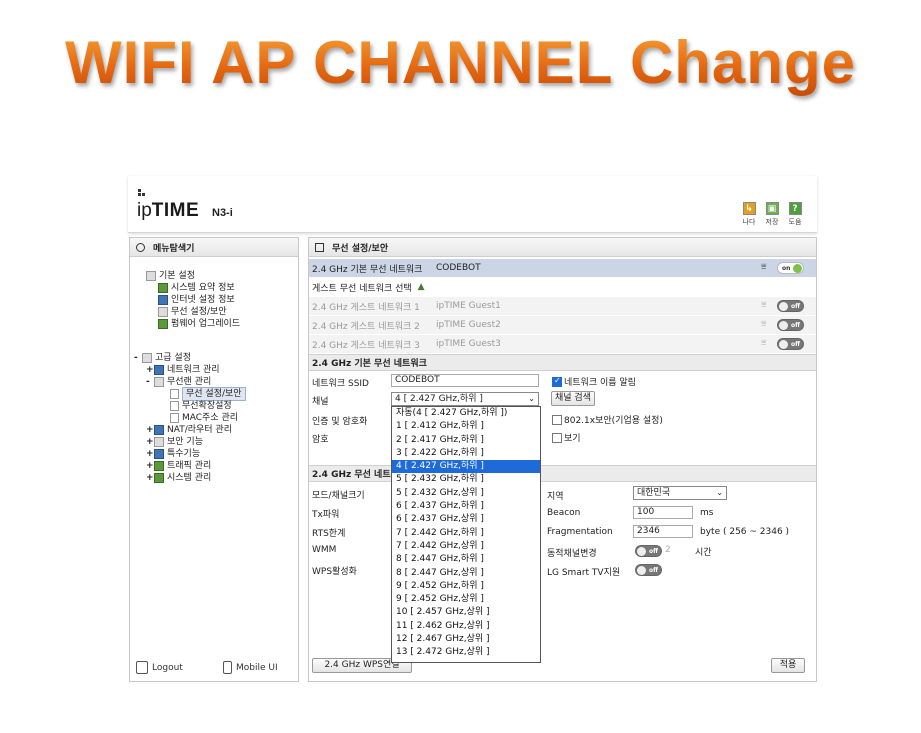 The height and width of the screenshot is (733, 921). What do you see at coordinates (178, 466) in the screenshot?
I see `tree-traffic-management: + 트래픽 관리` at bounding box center [178, 466].